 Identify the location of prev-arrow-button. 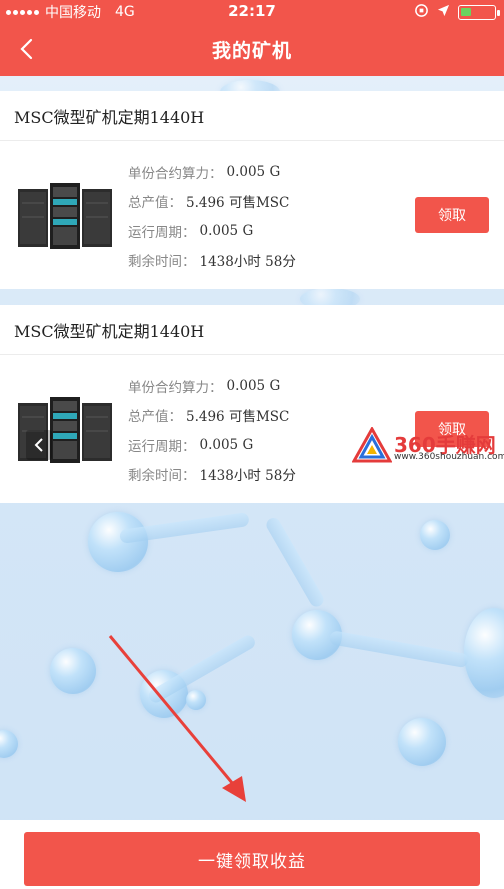
(39, 445).